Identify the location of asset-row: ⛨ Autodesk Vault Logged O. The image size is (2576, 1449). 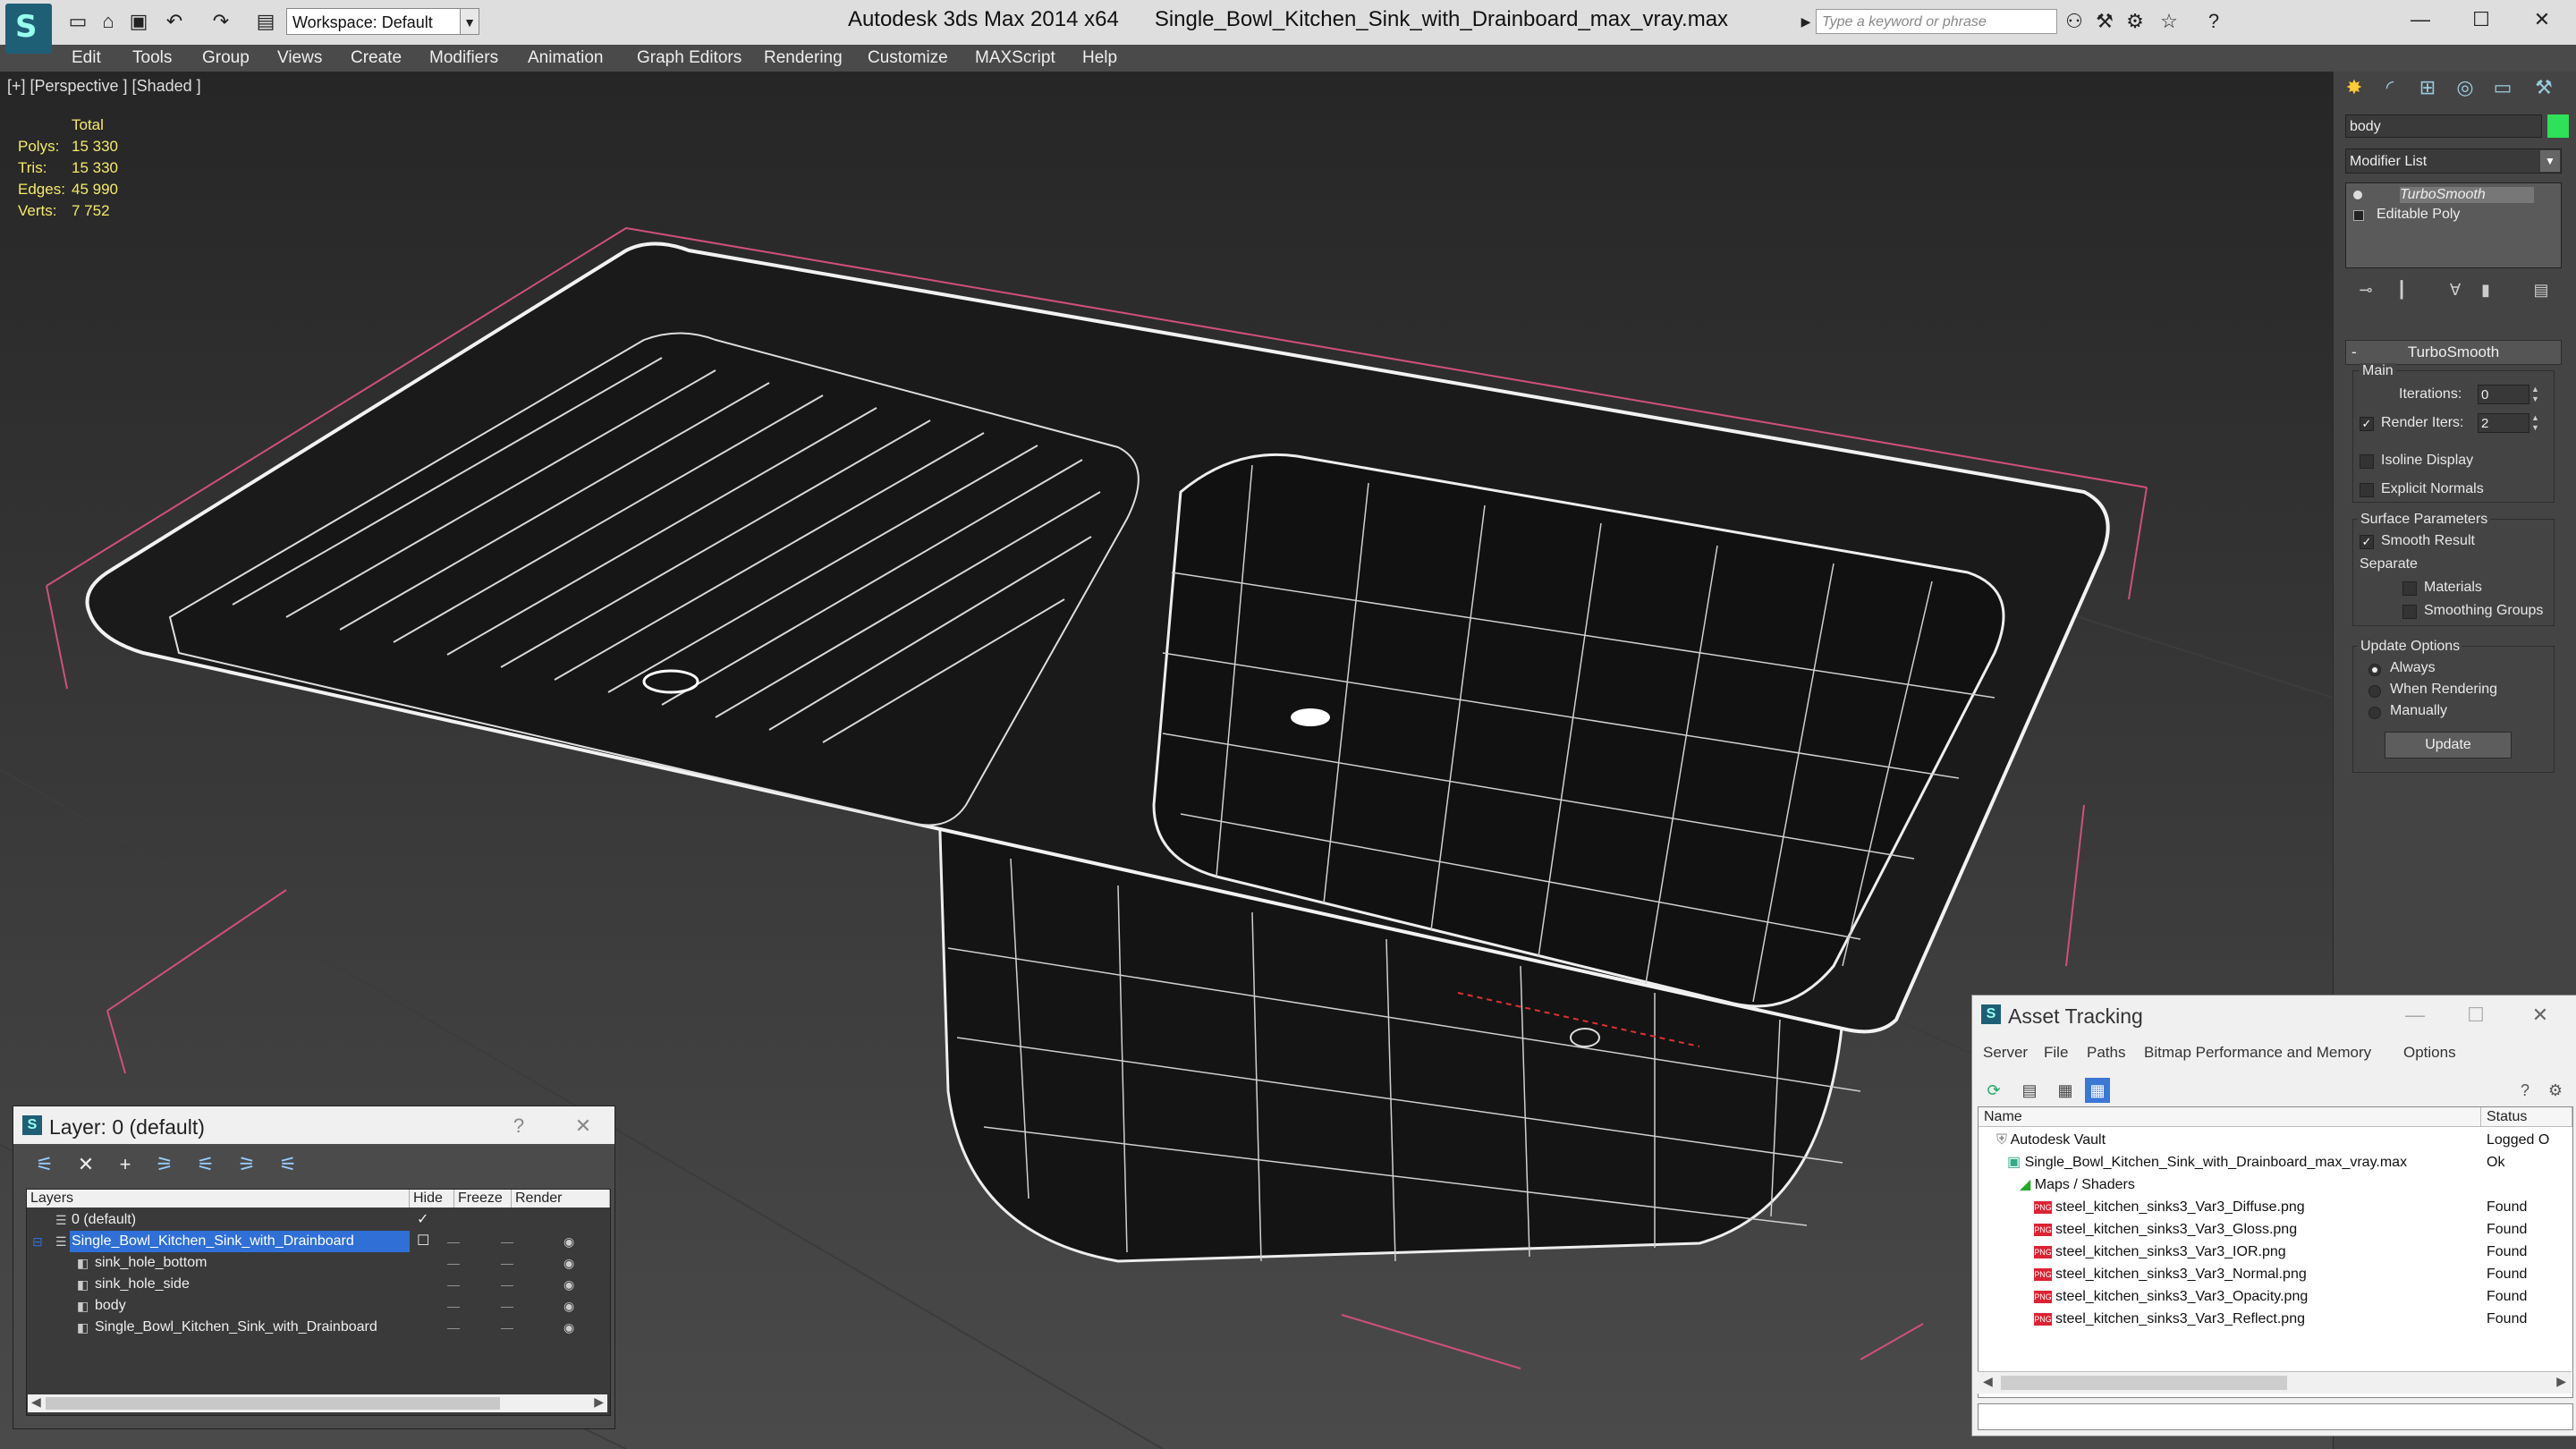
(2275, 1140).